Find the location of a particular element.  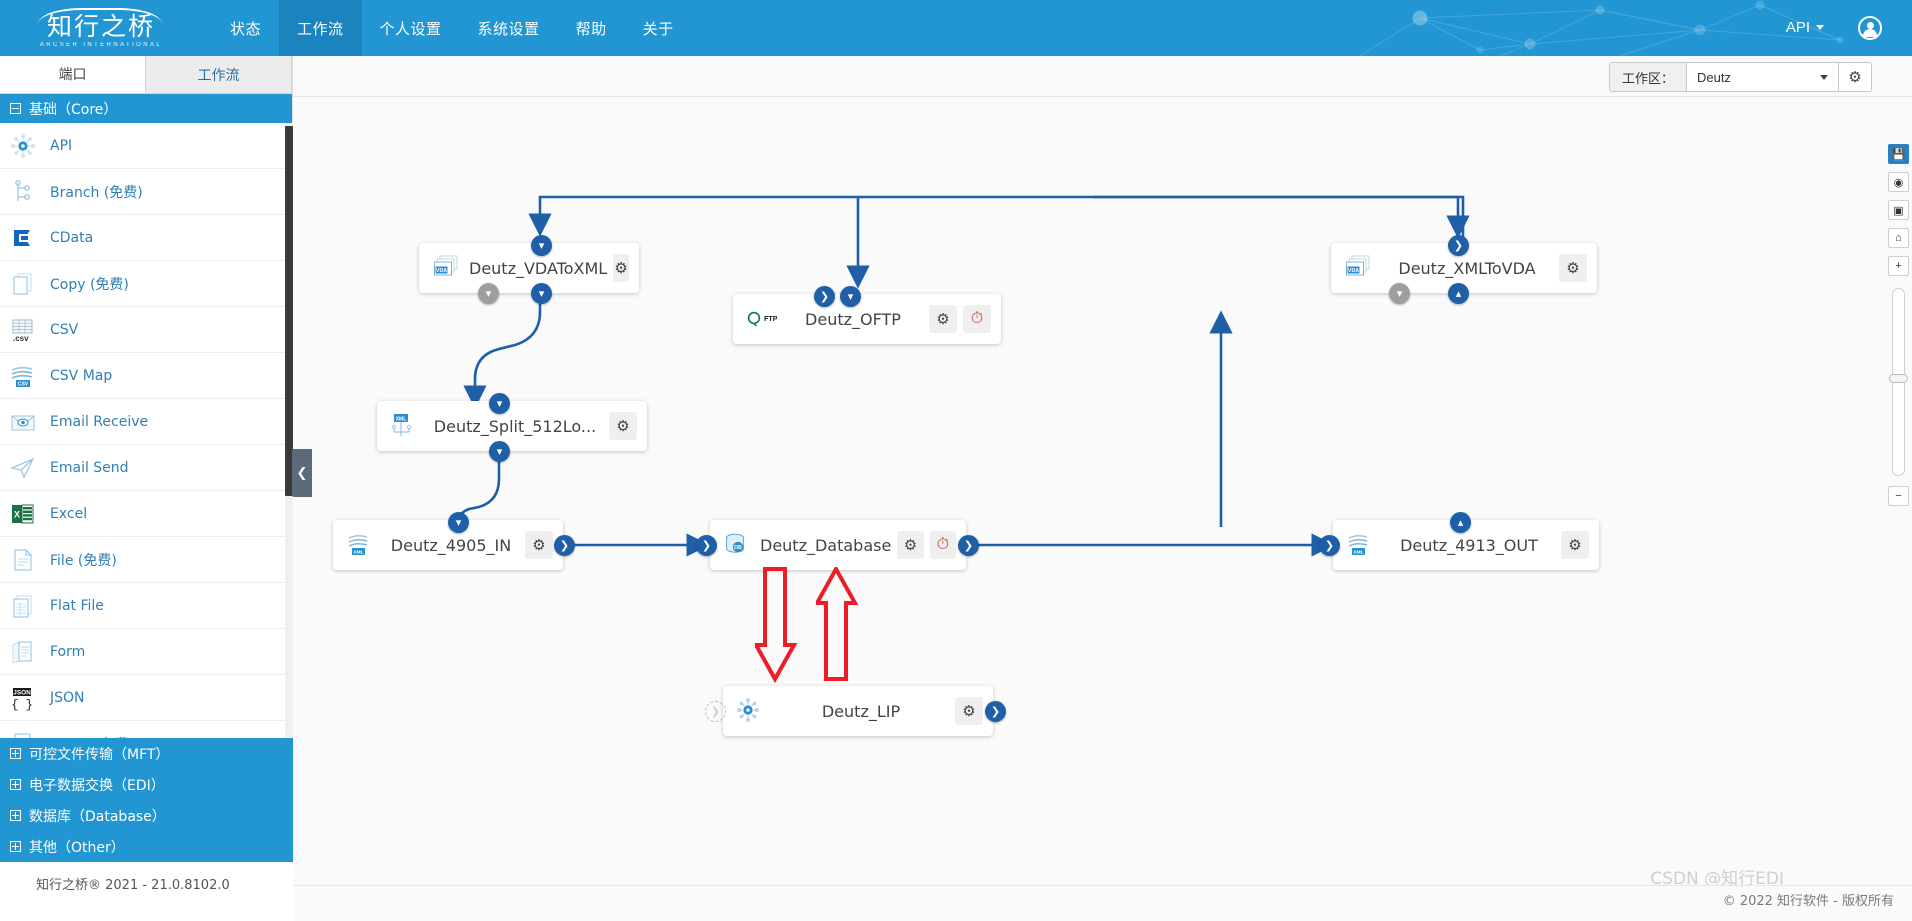

sidebar-category: 电子数据交换（EDI） is located at coordinates (146, 784).